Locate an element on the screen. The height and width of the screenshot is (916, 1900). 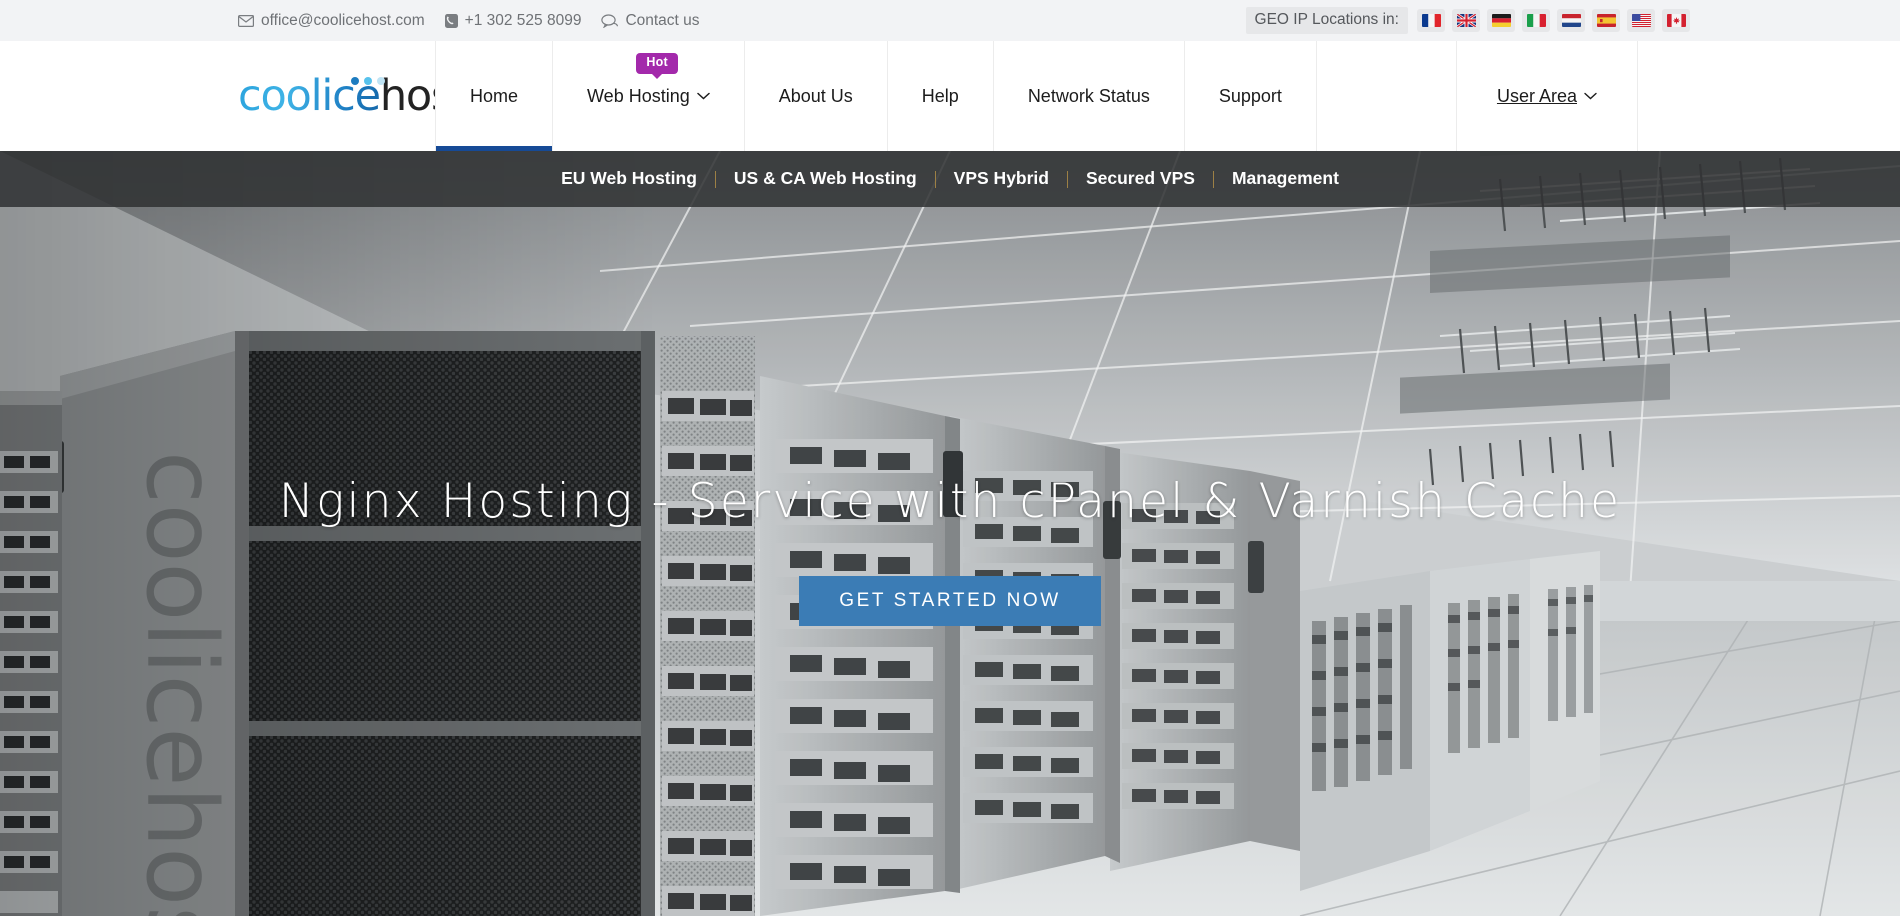
united-kingdom-flag-button is located at coordinates (1466, 20).